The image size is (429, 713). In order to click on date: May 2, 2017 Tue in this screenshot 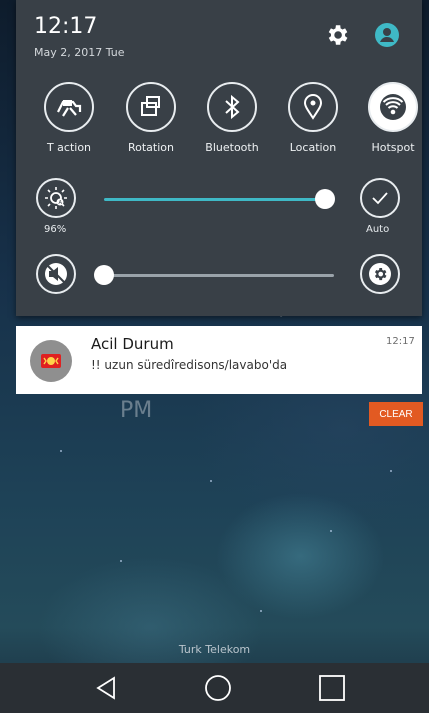, I will do `click(79, 52)`.